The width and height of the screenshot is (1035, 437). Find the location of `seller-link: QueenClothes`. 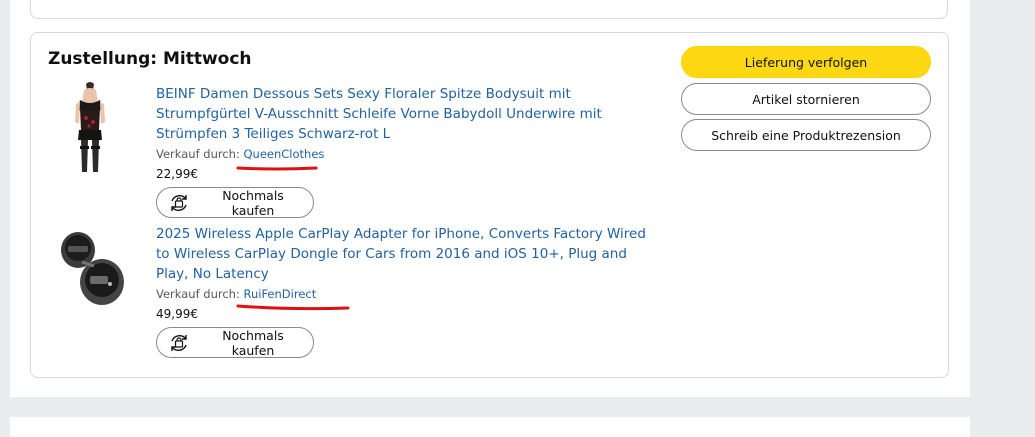

seller-link: QueenClothes is located at coordinates (283, 154).